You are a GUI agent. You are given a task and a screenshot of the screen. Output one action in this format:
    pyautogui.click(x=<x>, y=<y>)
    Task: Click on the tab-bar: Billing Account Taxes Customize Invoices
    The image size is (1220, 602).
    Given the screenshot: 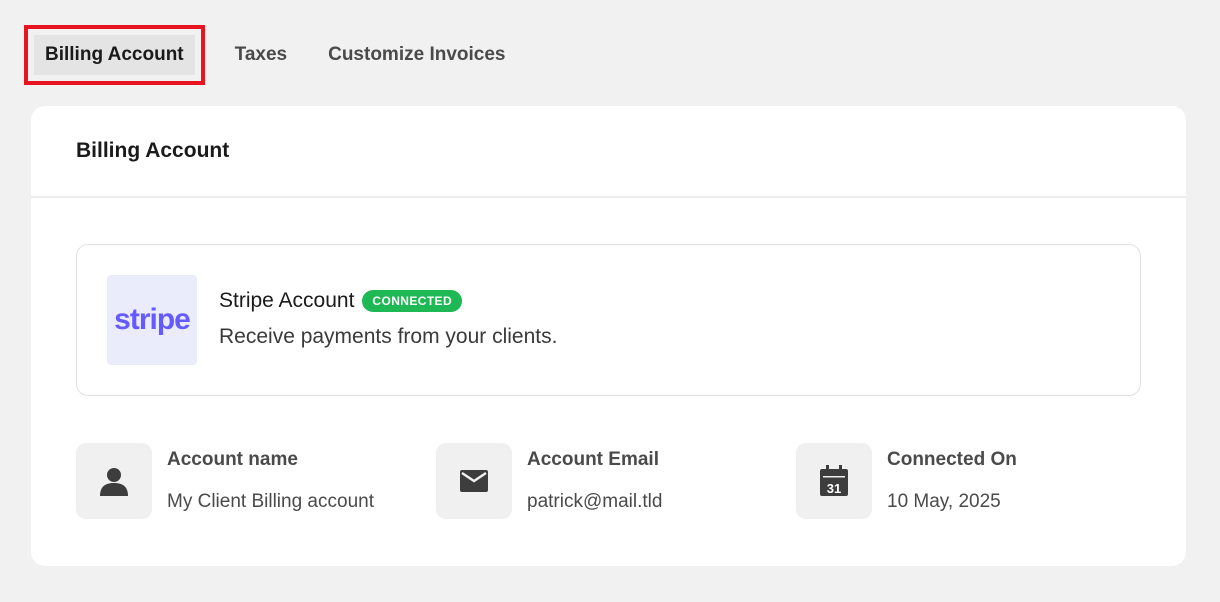 What is the action you would take?
    pyautogui.click(x=279, y=55)
    